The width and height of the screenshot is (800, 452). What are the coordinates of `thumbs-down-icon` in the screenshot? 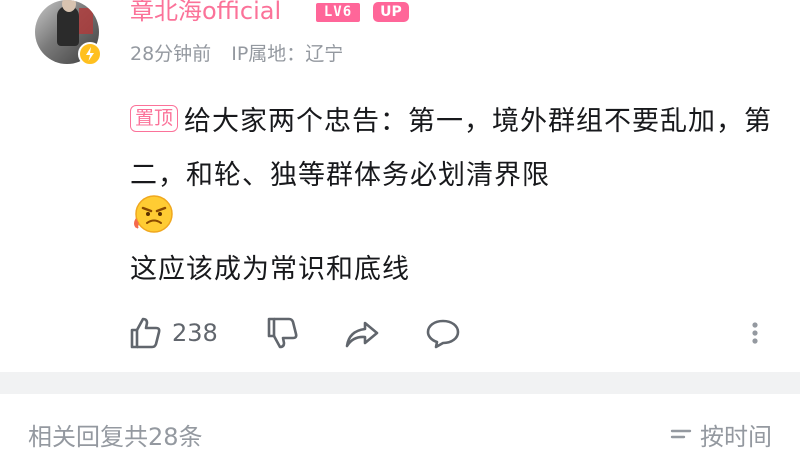 It's located at (283, 333).